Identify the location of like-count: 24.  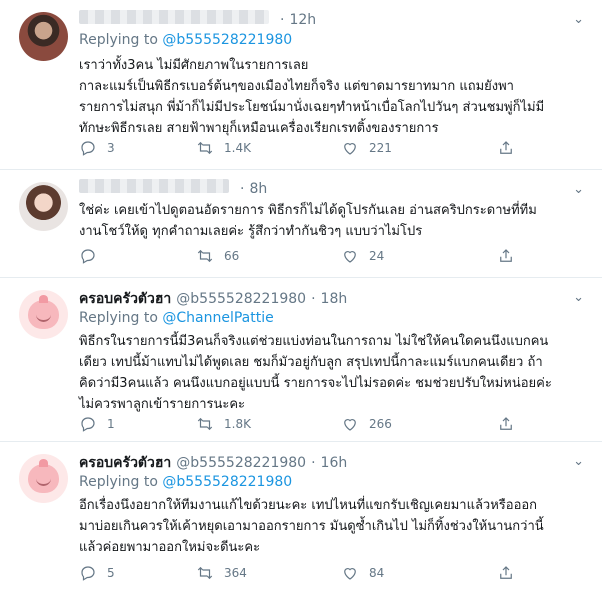
(377, 256).